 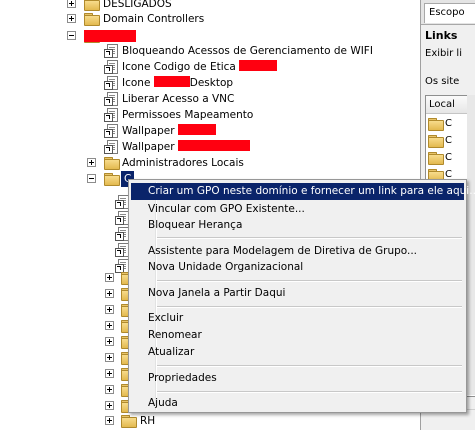 I want to click on menu-item-refresh: Atualizar, so click(x=297, y=352).